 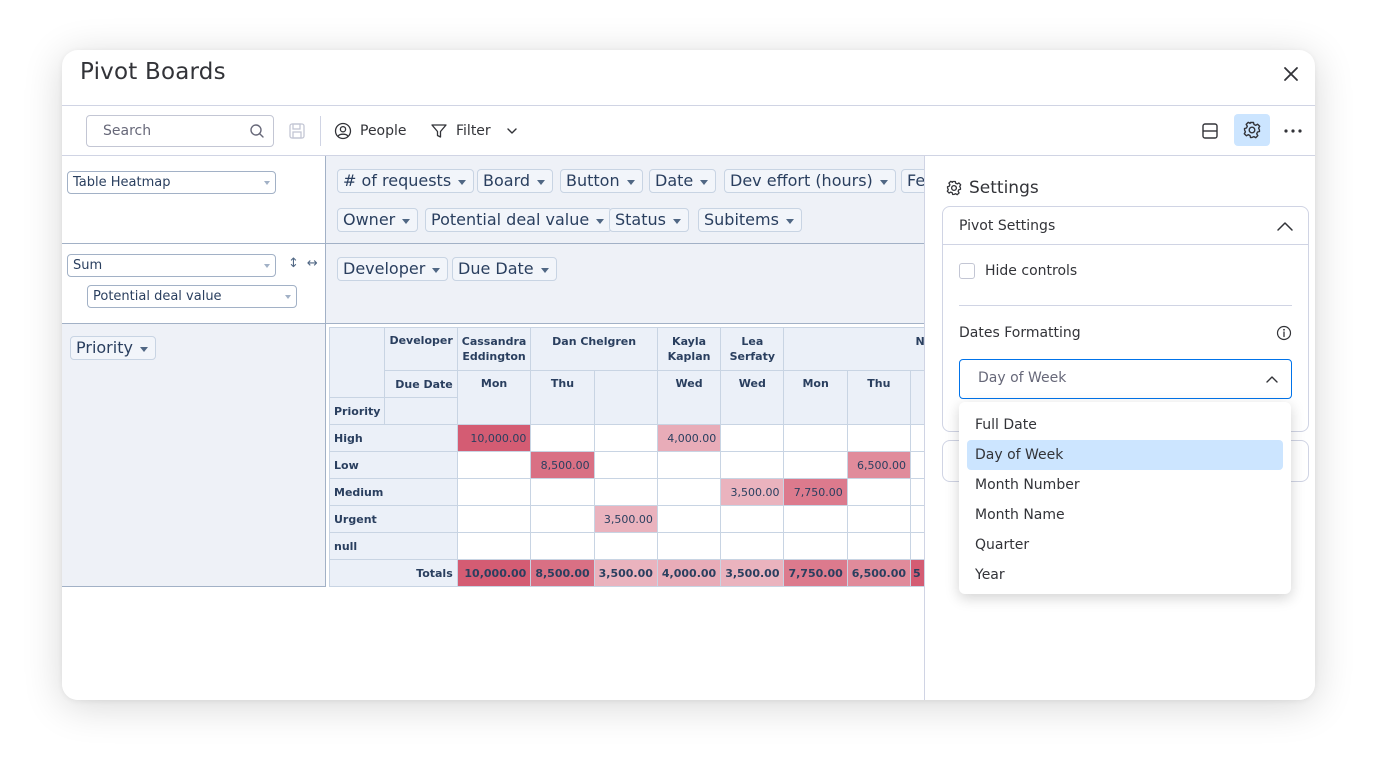 I want to click on field-pill: Potential deal value, so click(x=519, y=220).